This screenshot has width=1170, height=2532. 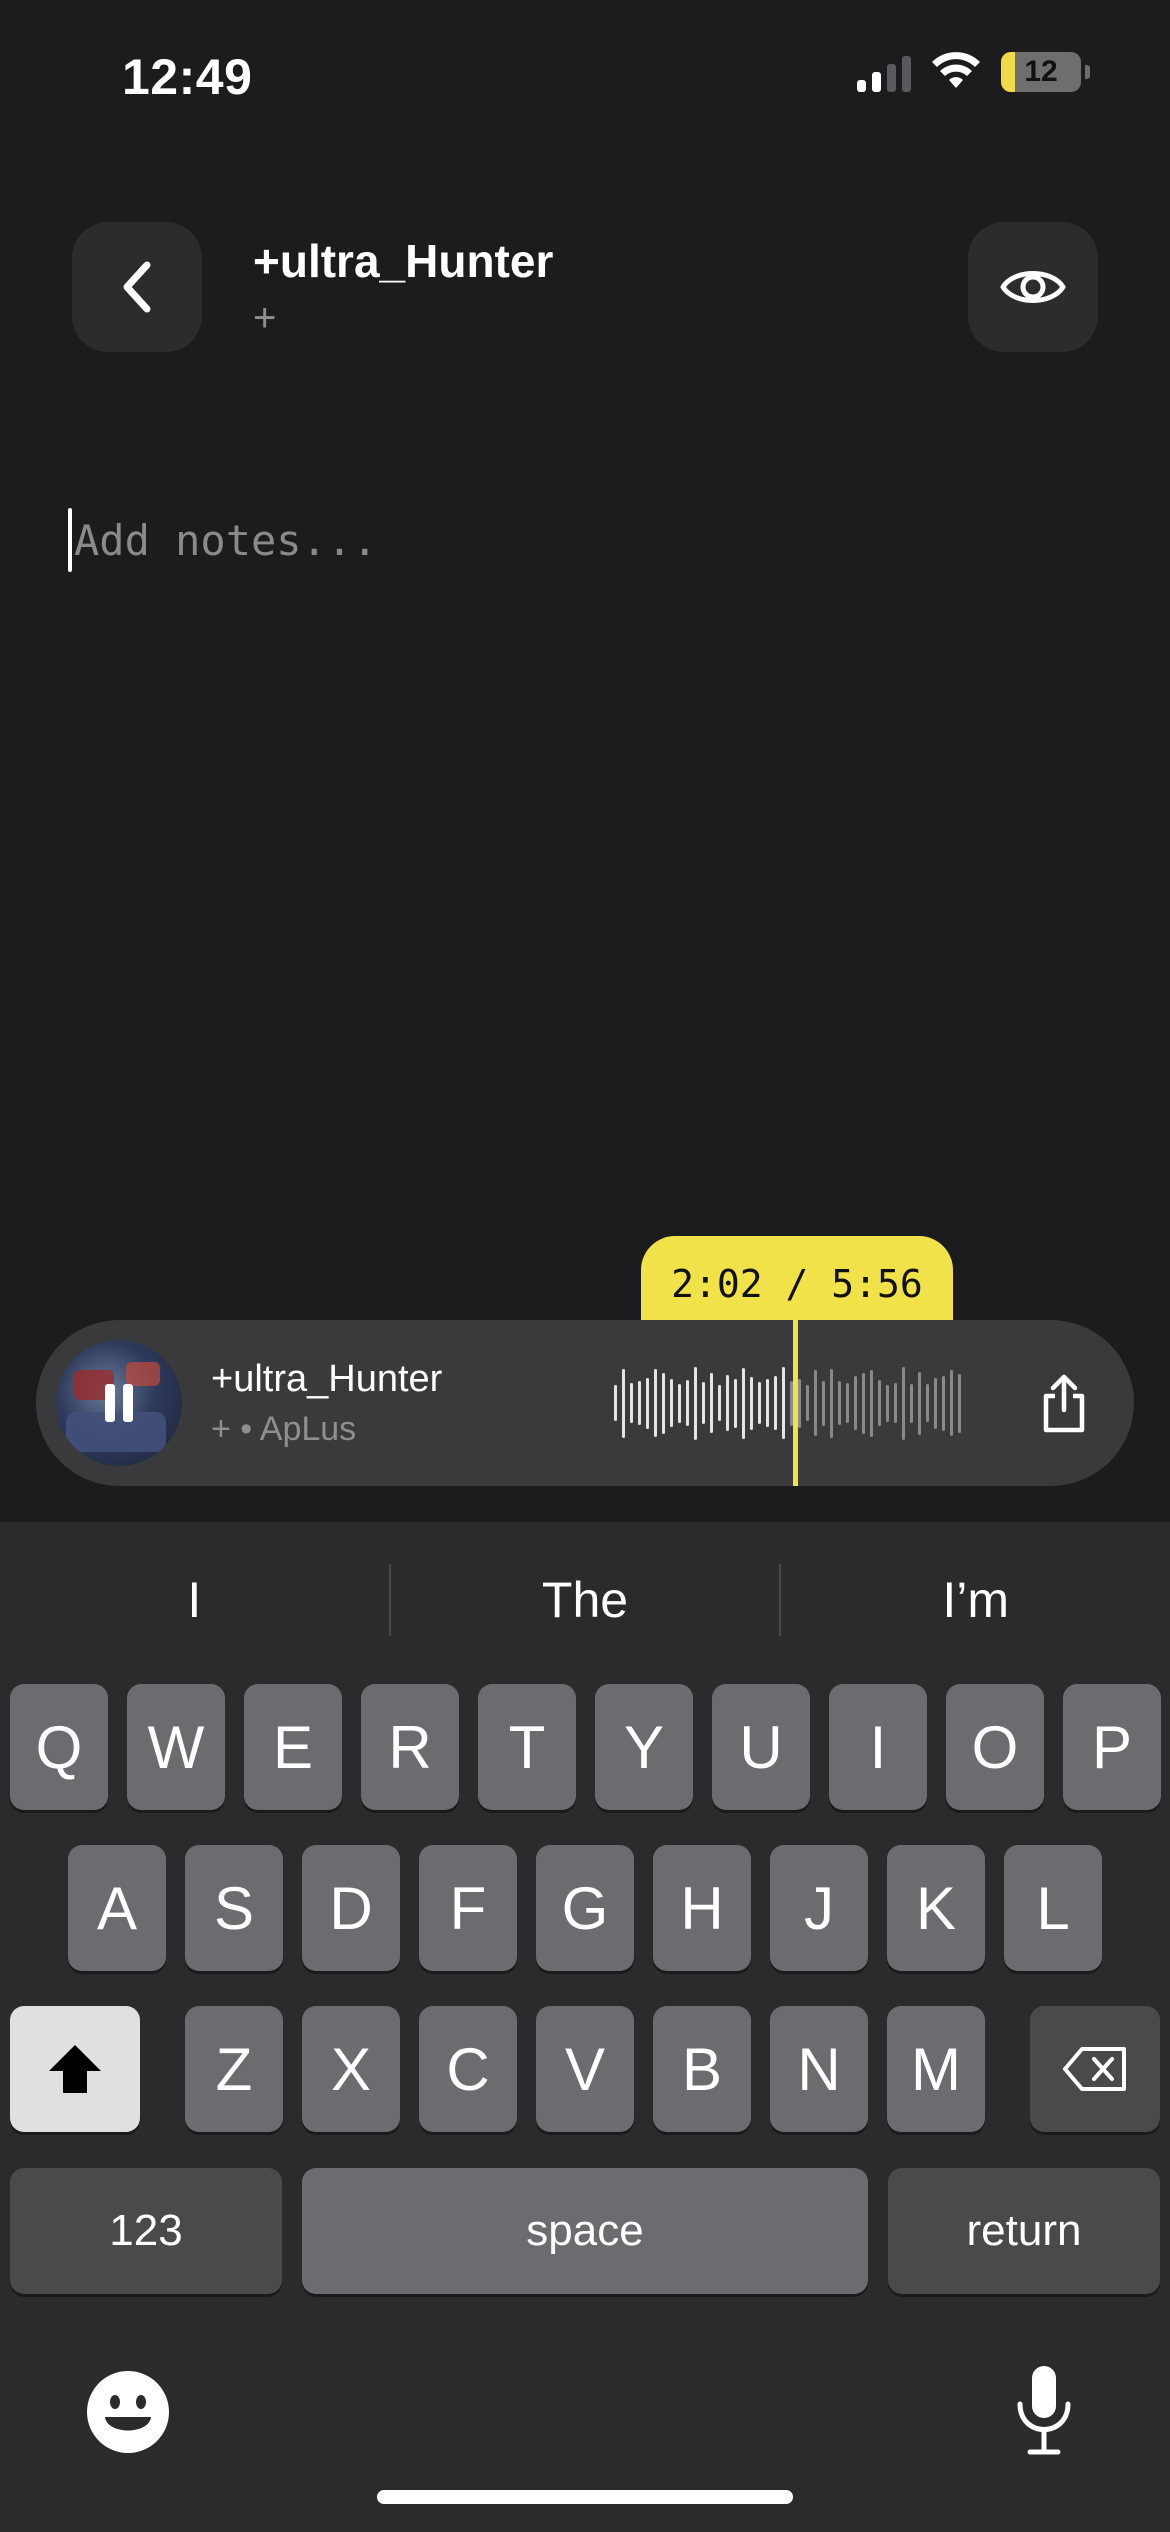 What do you see at coordinates (936, 1908) in the screenshot?
I see `key-k: K` at bounding box center [936, 1908].